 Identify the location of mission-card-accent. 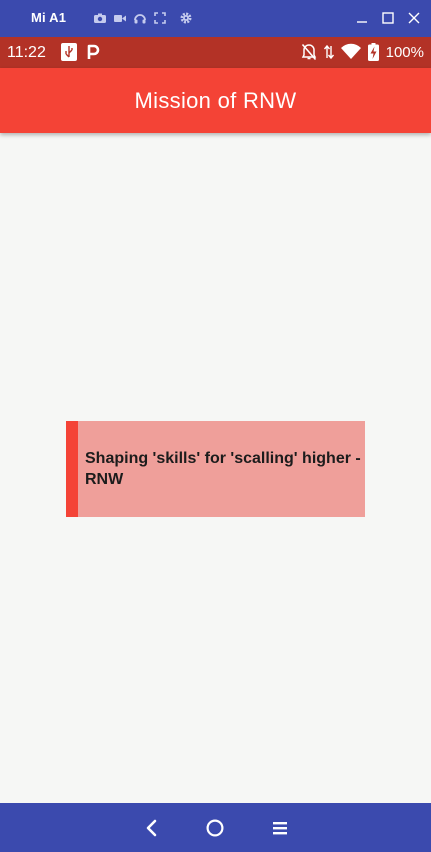
(72, 469).